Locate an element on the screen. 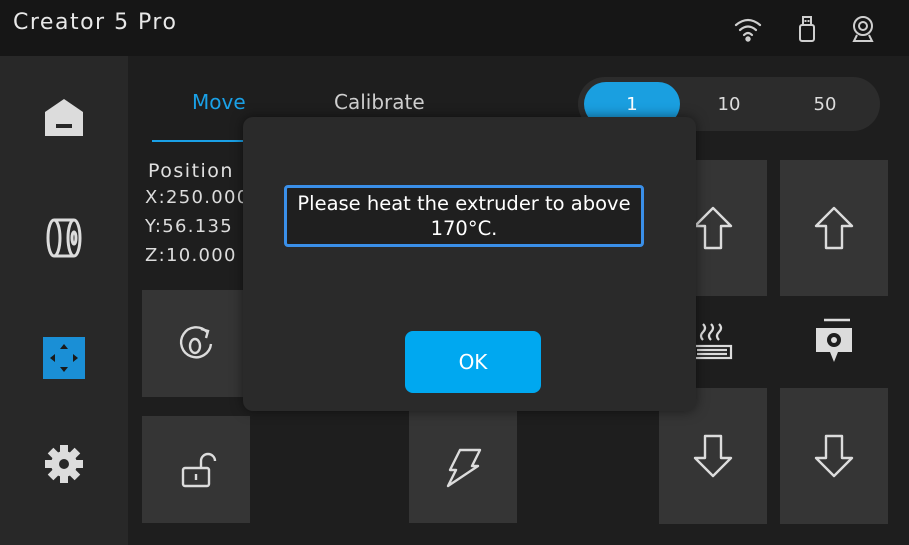  extruder-settings-button is located at coordinates (834, 342).